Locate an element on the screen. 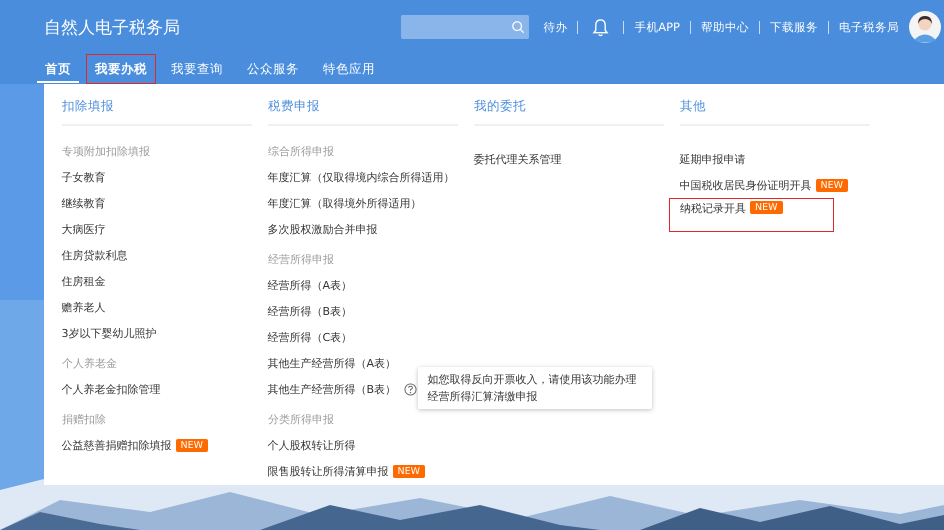 This screenshot has width=944, height=530. group-heading: 分类所得申报 is located at coordinates (301, 420).